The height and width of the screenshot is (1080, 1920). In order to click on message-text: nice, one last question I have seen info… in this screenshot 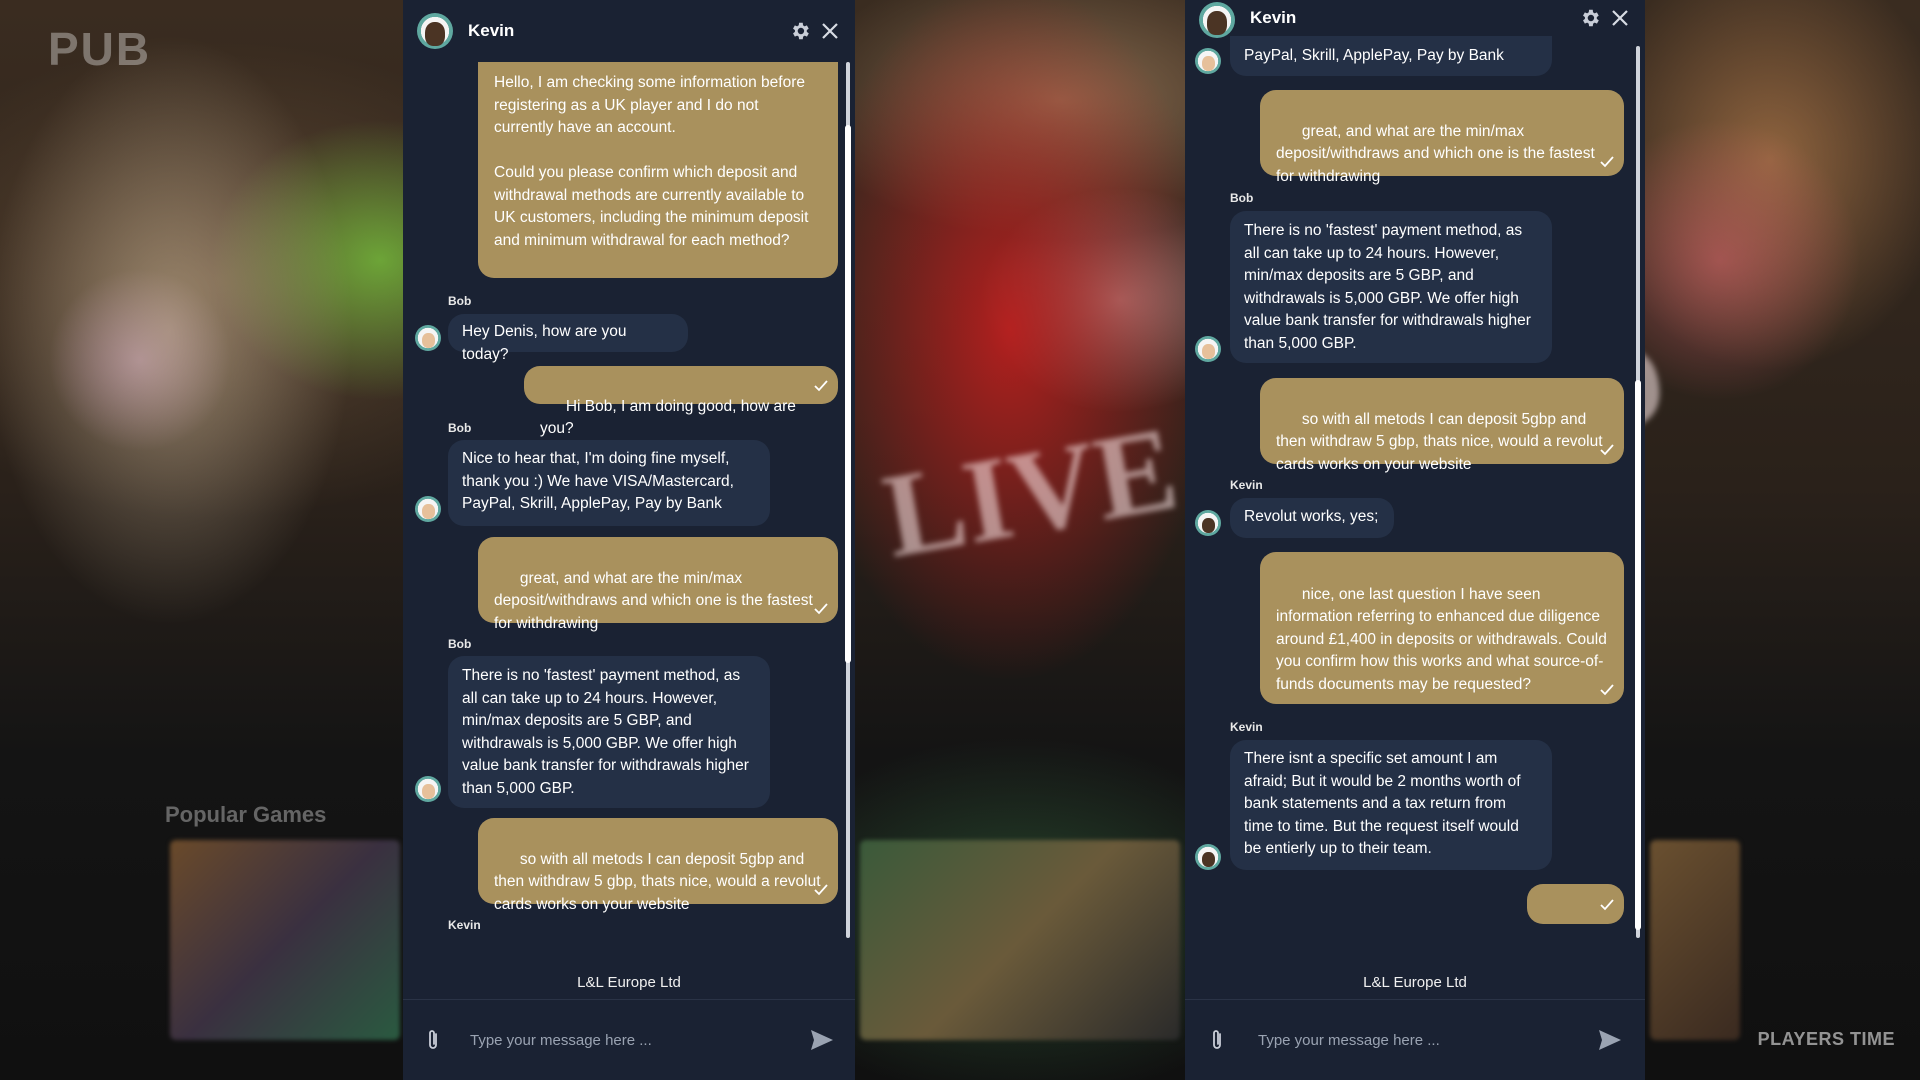, I will do `click(1444, 639)`.